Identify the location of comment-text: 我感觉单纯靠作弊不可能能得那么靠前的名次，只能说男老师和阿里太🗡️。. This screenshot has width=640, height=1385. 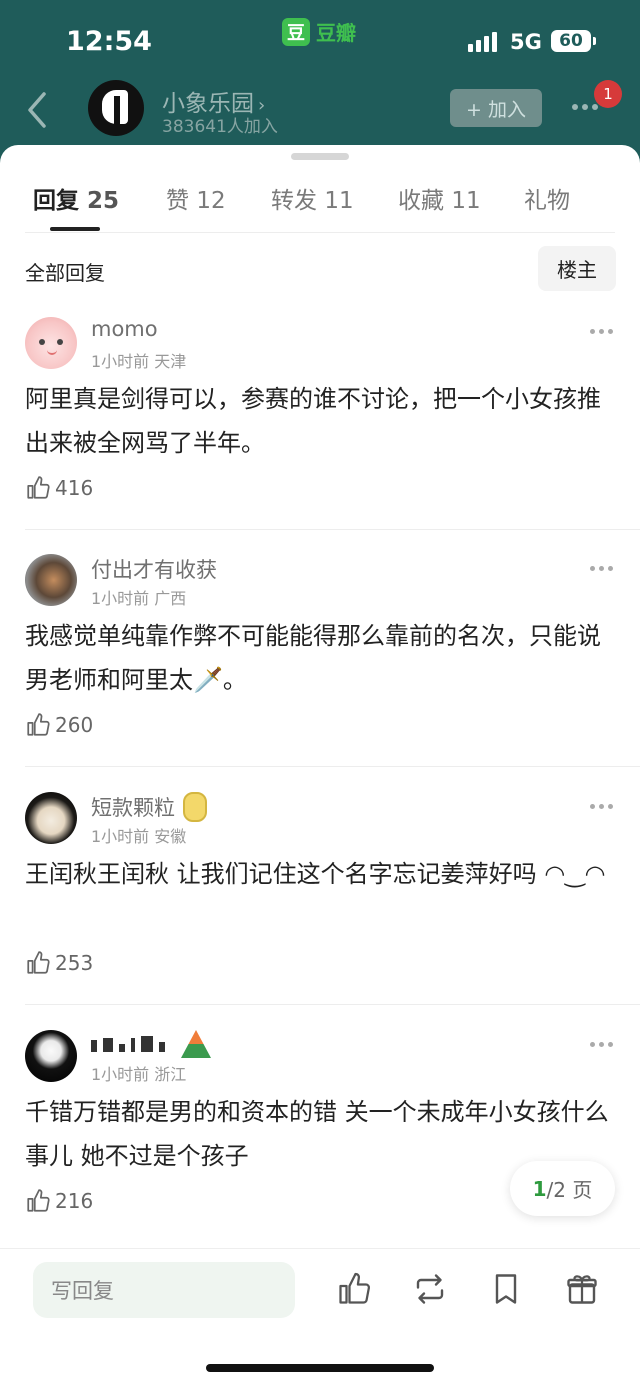
(313, 658).